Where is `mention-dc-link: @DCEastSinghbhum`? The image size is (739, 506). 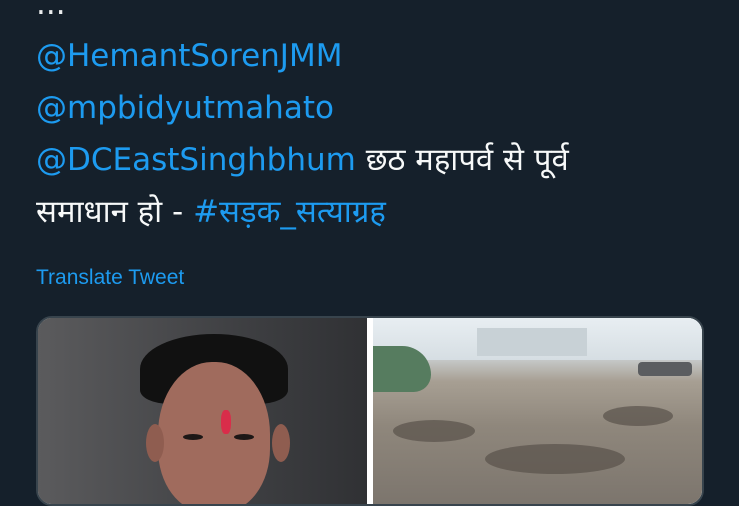 mention-dc-link: @DCEastSinghbhum is located at coordinates (196, 160).